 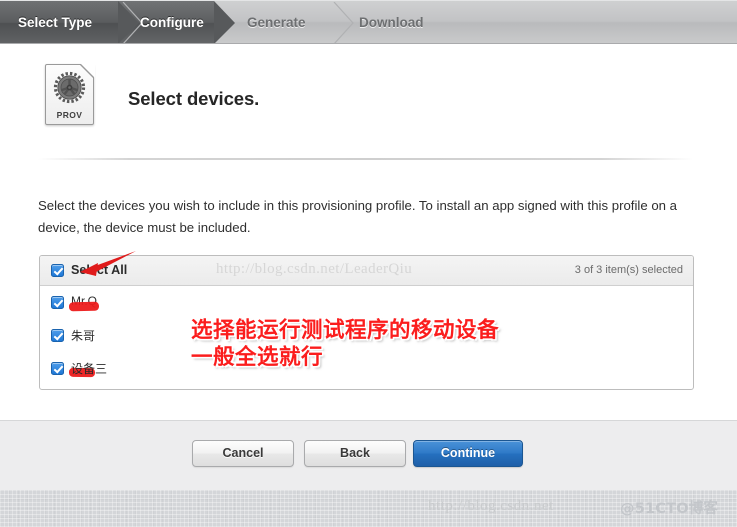 What do you see at coordinates (366, 368) in the screenshot?
I see `device-list-row: 设备三` at bounding box center [366, 368].